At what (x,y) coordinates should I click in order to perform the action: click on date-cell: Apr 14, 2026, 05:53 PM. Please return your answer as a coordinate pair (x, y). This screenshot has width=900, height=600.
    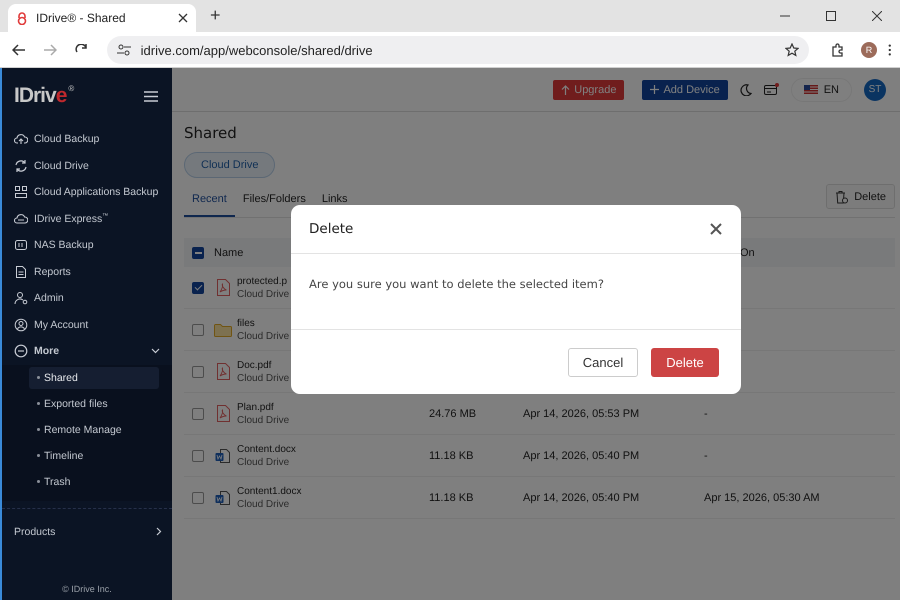
    Looking at the image, I should click on (581, 414).